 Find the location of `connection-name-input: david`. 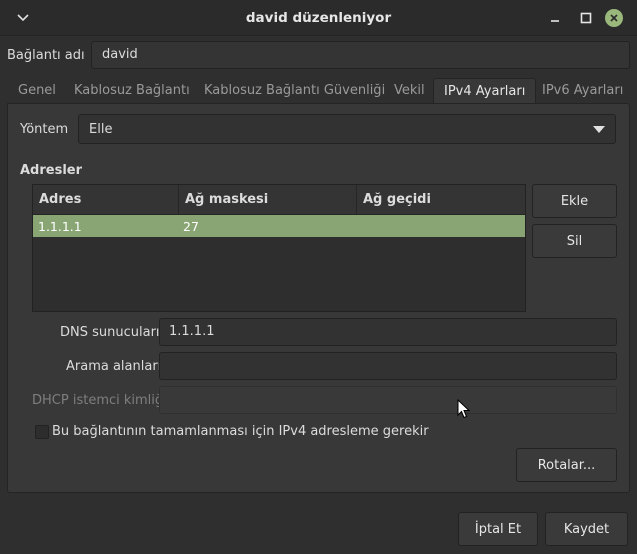

connection-name-input: david is located at coordinates (360, 55).